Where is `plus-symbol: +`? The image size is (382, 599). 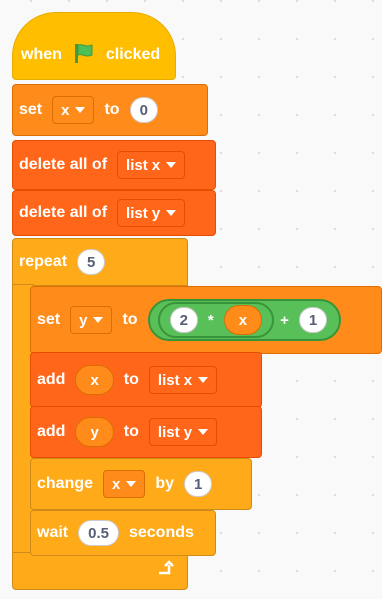 plus-symbol: + is located at coordinates (284, 320).